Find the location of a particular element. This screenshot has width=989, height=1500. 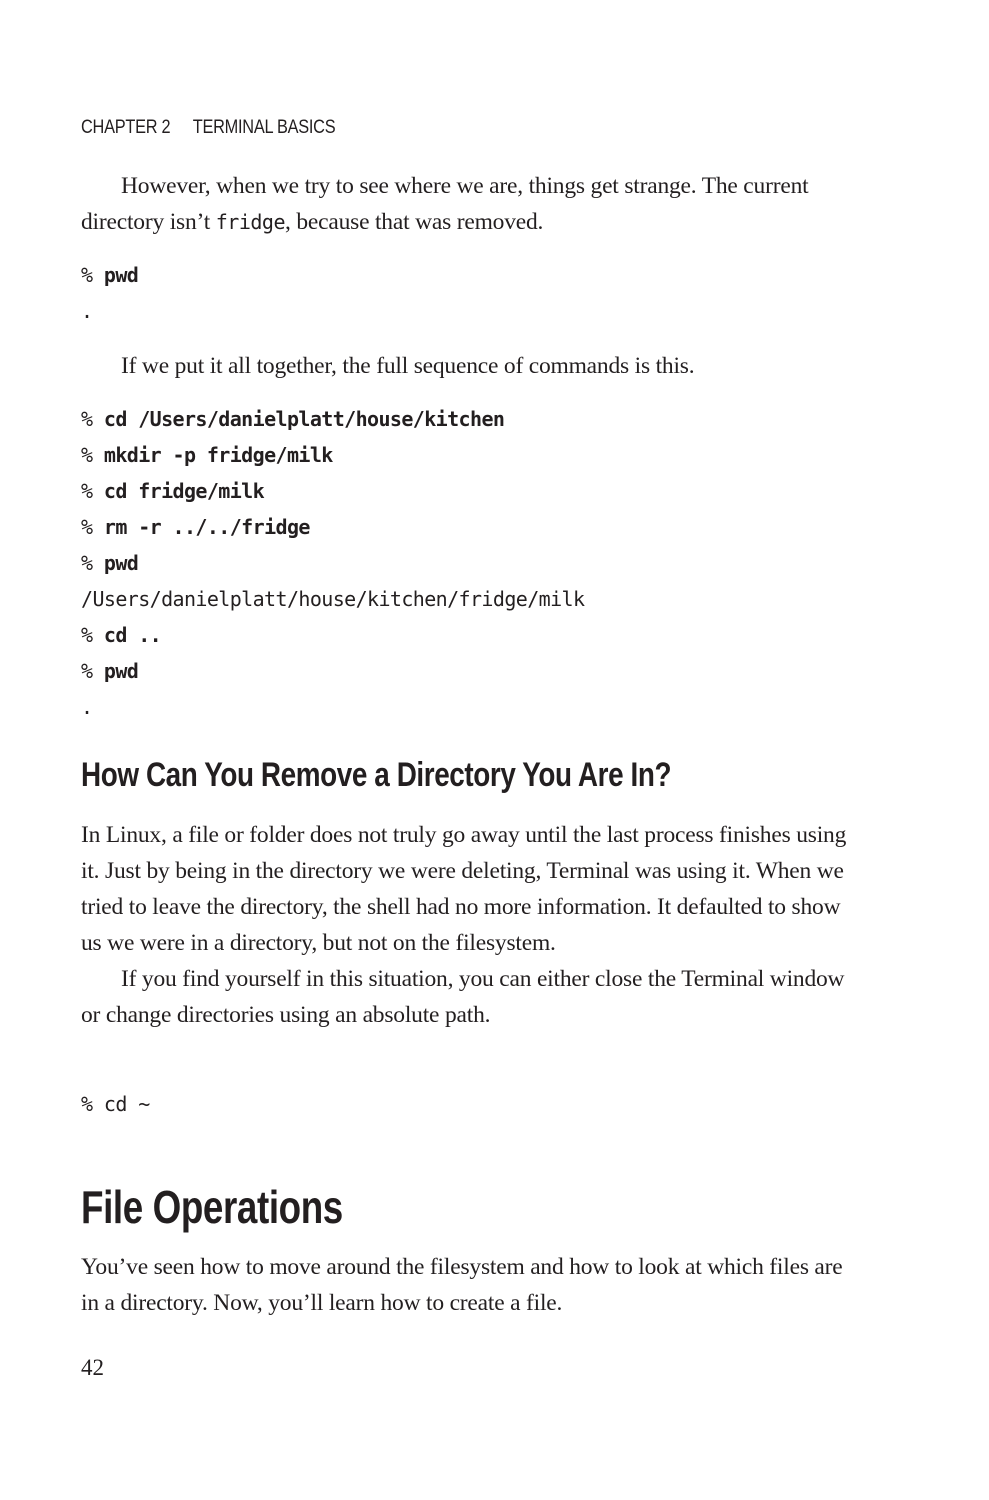

code-line: % cd fridge/milk is located at coordinates (332, 491).